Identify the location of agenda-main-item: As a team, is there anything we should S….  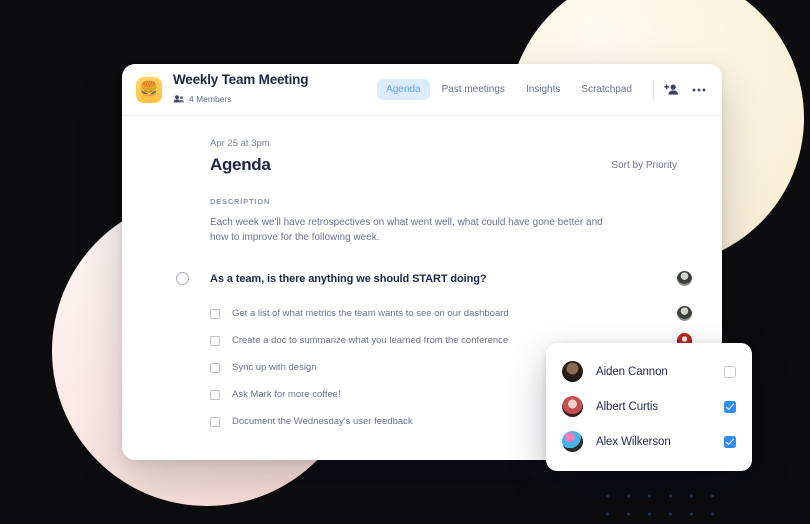
(434, 278).